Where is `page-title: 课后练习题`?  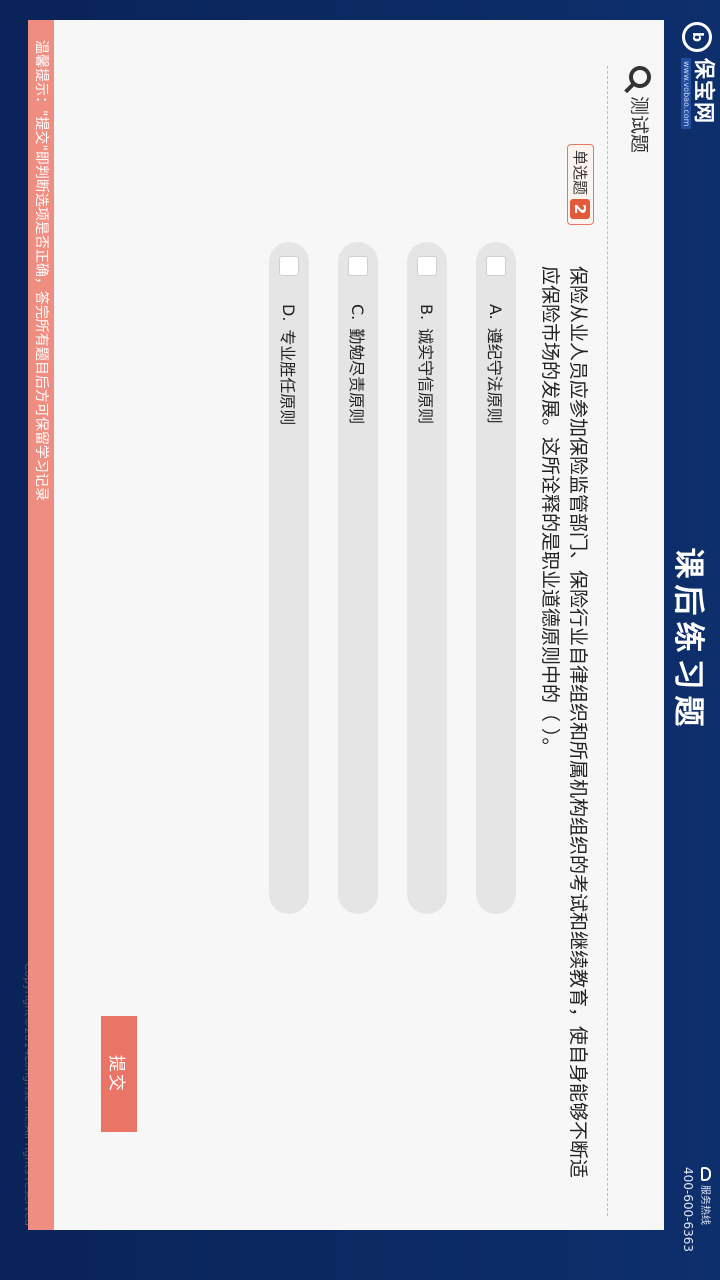
page-title: 课后练习题 is located at coordinates (688, 640).